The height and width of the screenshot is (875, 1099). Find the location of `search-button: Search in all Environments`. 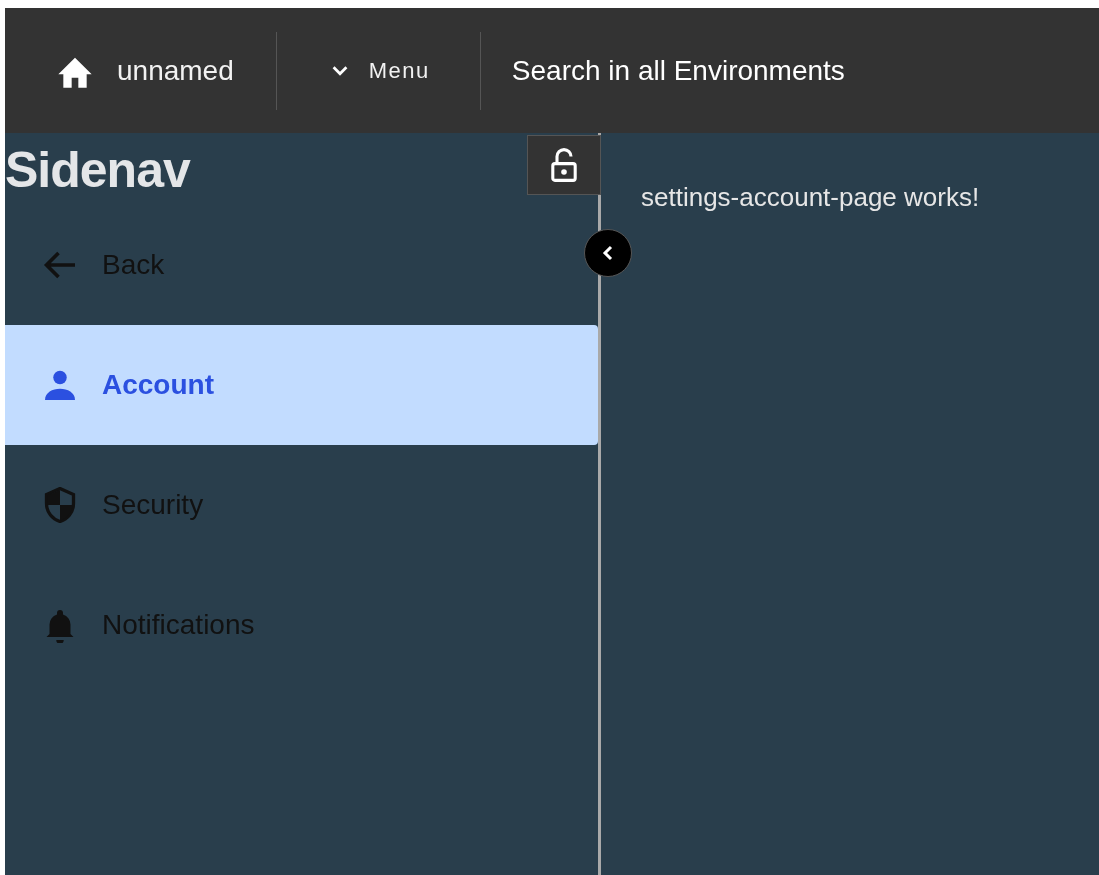

search-button: Search in all Environments is located at coordinates (678, 70).